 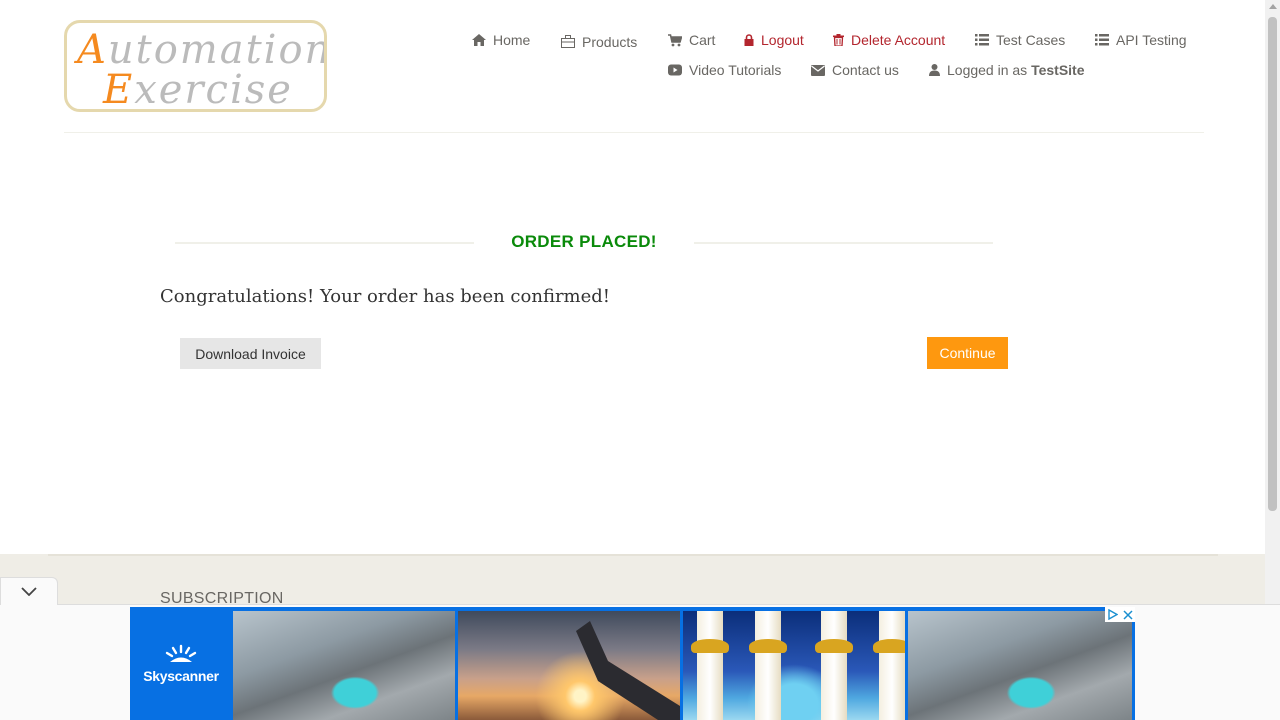 What do you see at coordinates (250, 353) in the screenshot?
I see `download-invoice-button: Download Invoice` at bounding box center [250, 353].